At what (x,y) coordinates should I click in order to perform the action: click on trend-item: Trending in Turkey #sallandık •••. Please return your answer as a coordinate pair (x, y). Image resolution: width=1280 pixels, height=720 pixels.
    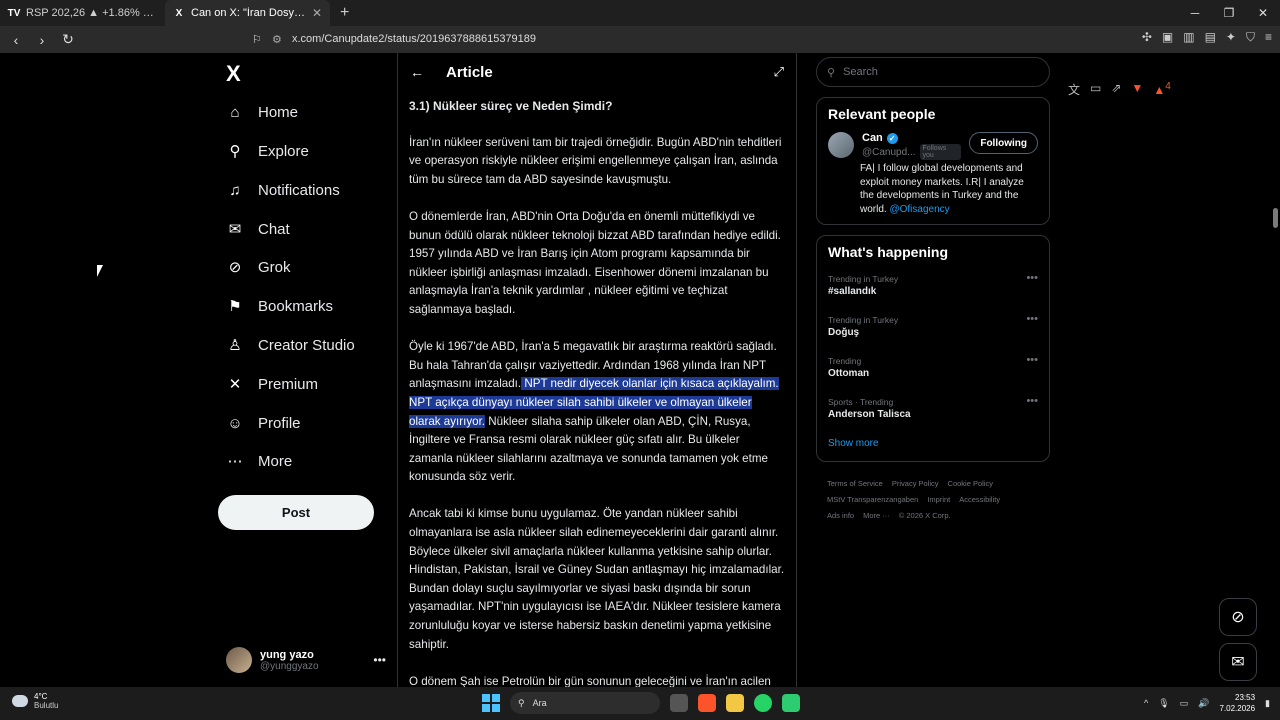
    Looking at the image, I should click on (933, 290).